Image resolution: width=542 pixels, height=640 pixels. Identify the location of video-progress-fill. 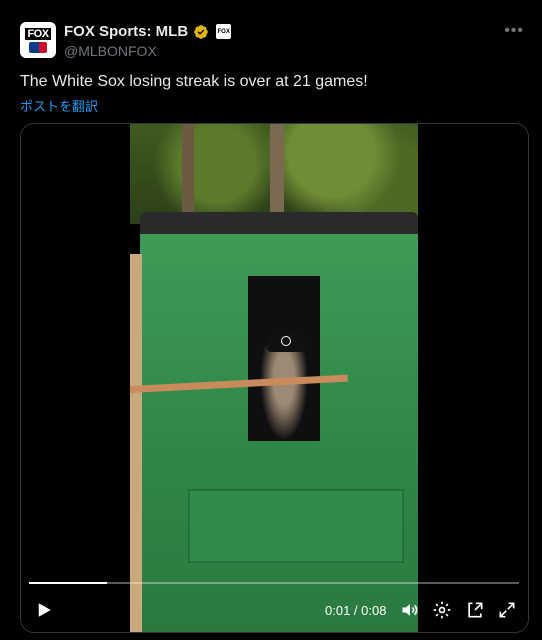
(68, 583).